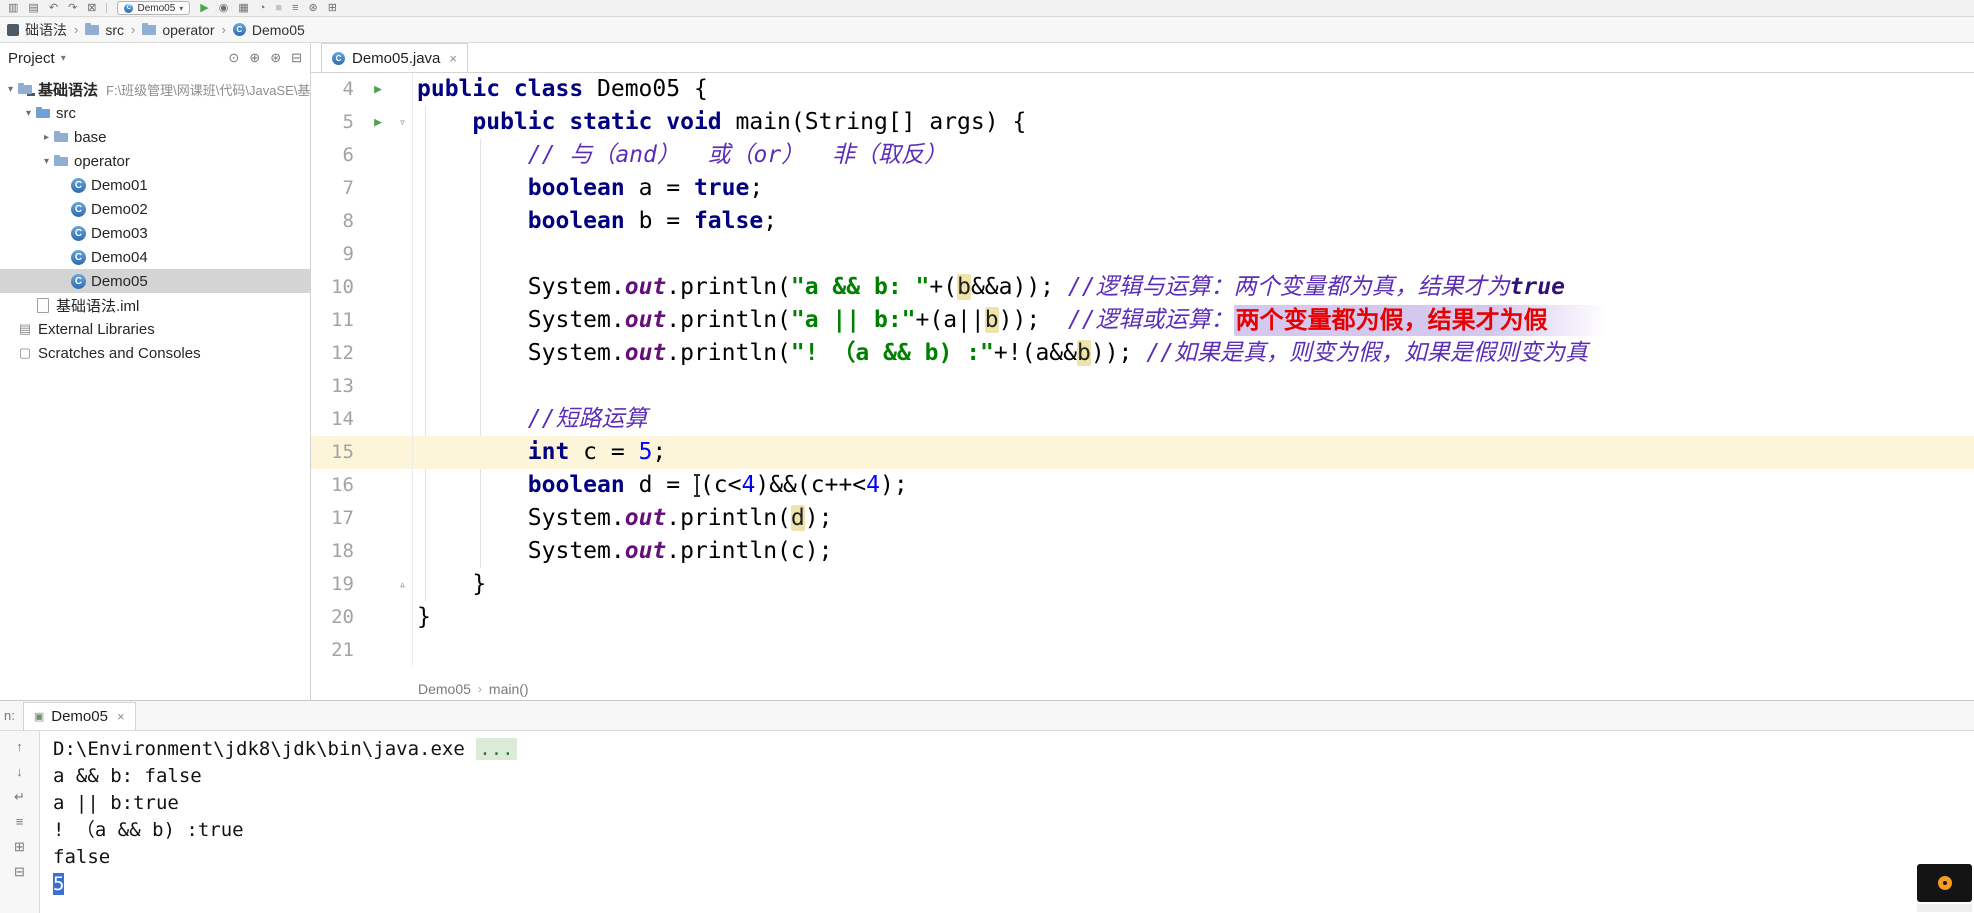 The width and height of the screenshot is (1974, 913). What do you see at coordinates (509, 689) in the screenshot?
I see `editor-breadcrumb-main(): main()` at bounding box center [509, 689].